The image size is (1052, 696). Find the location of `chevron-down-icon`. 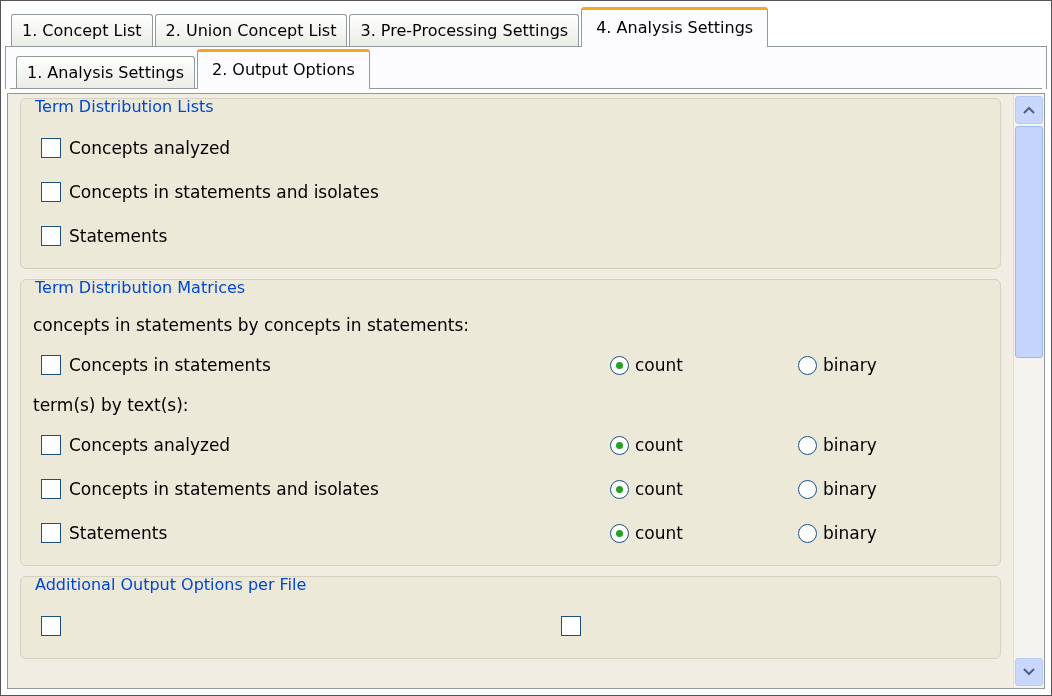

chevron-down-icon is located at coordinates (1029, 672).